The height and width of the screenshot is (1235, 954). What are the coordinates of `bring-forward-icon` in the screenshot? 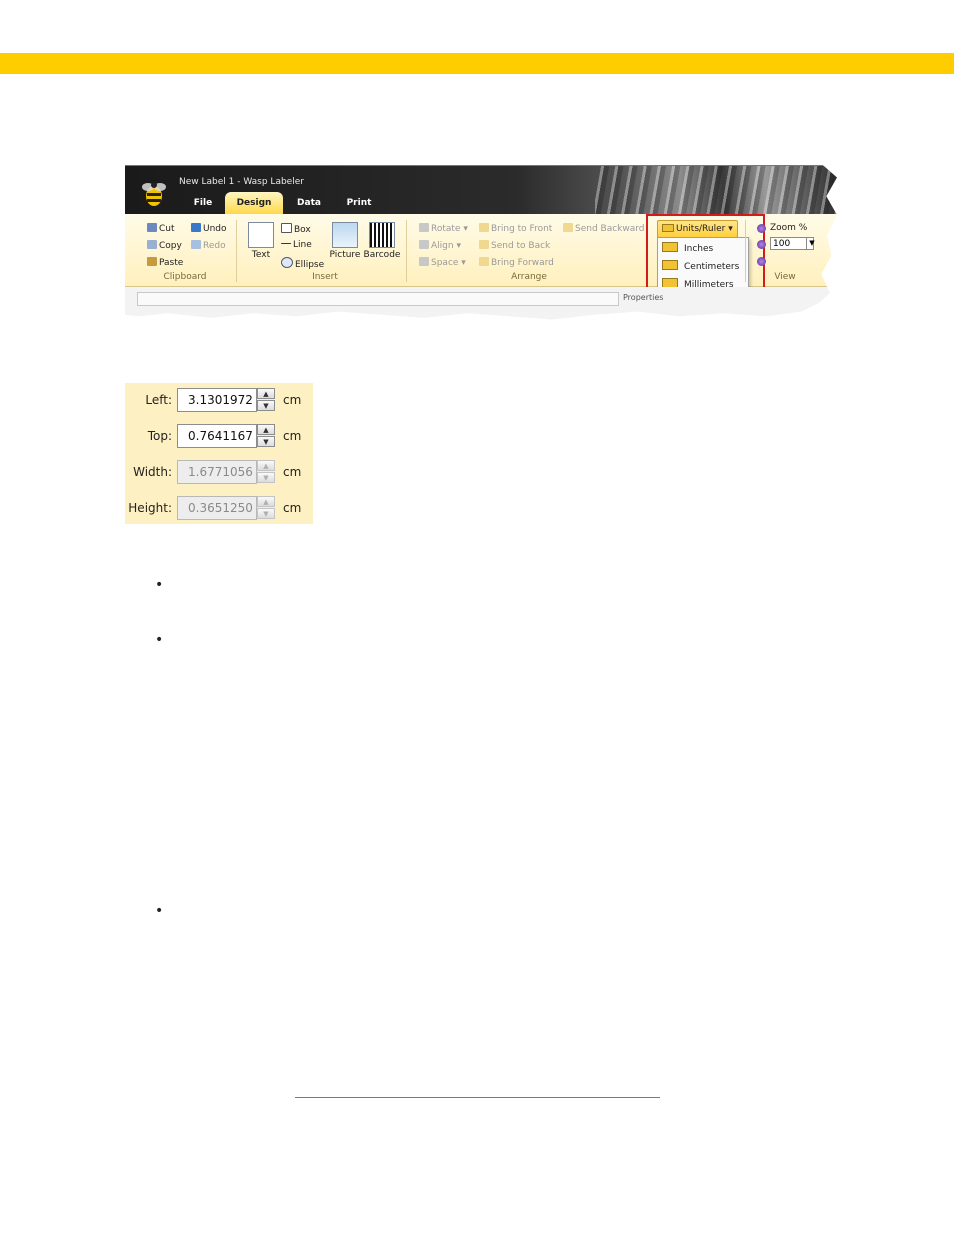 It's located at (484, 261).